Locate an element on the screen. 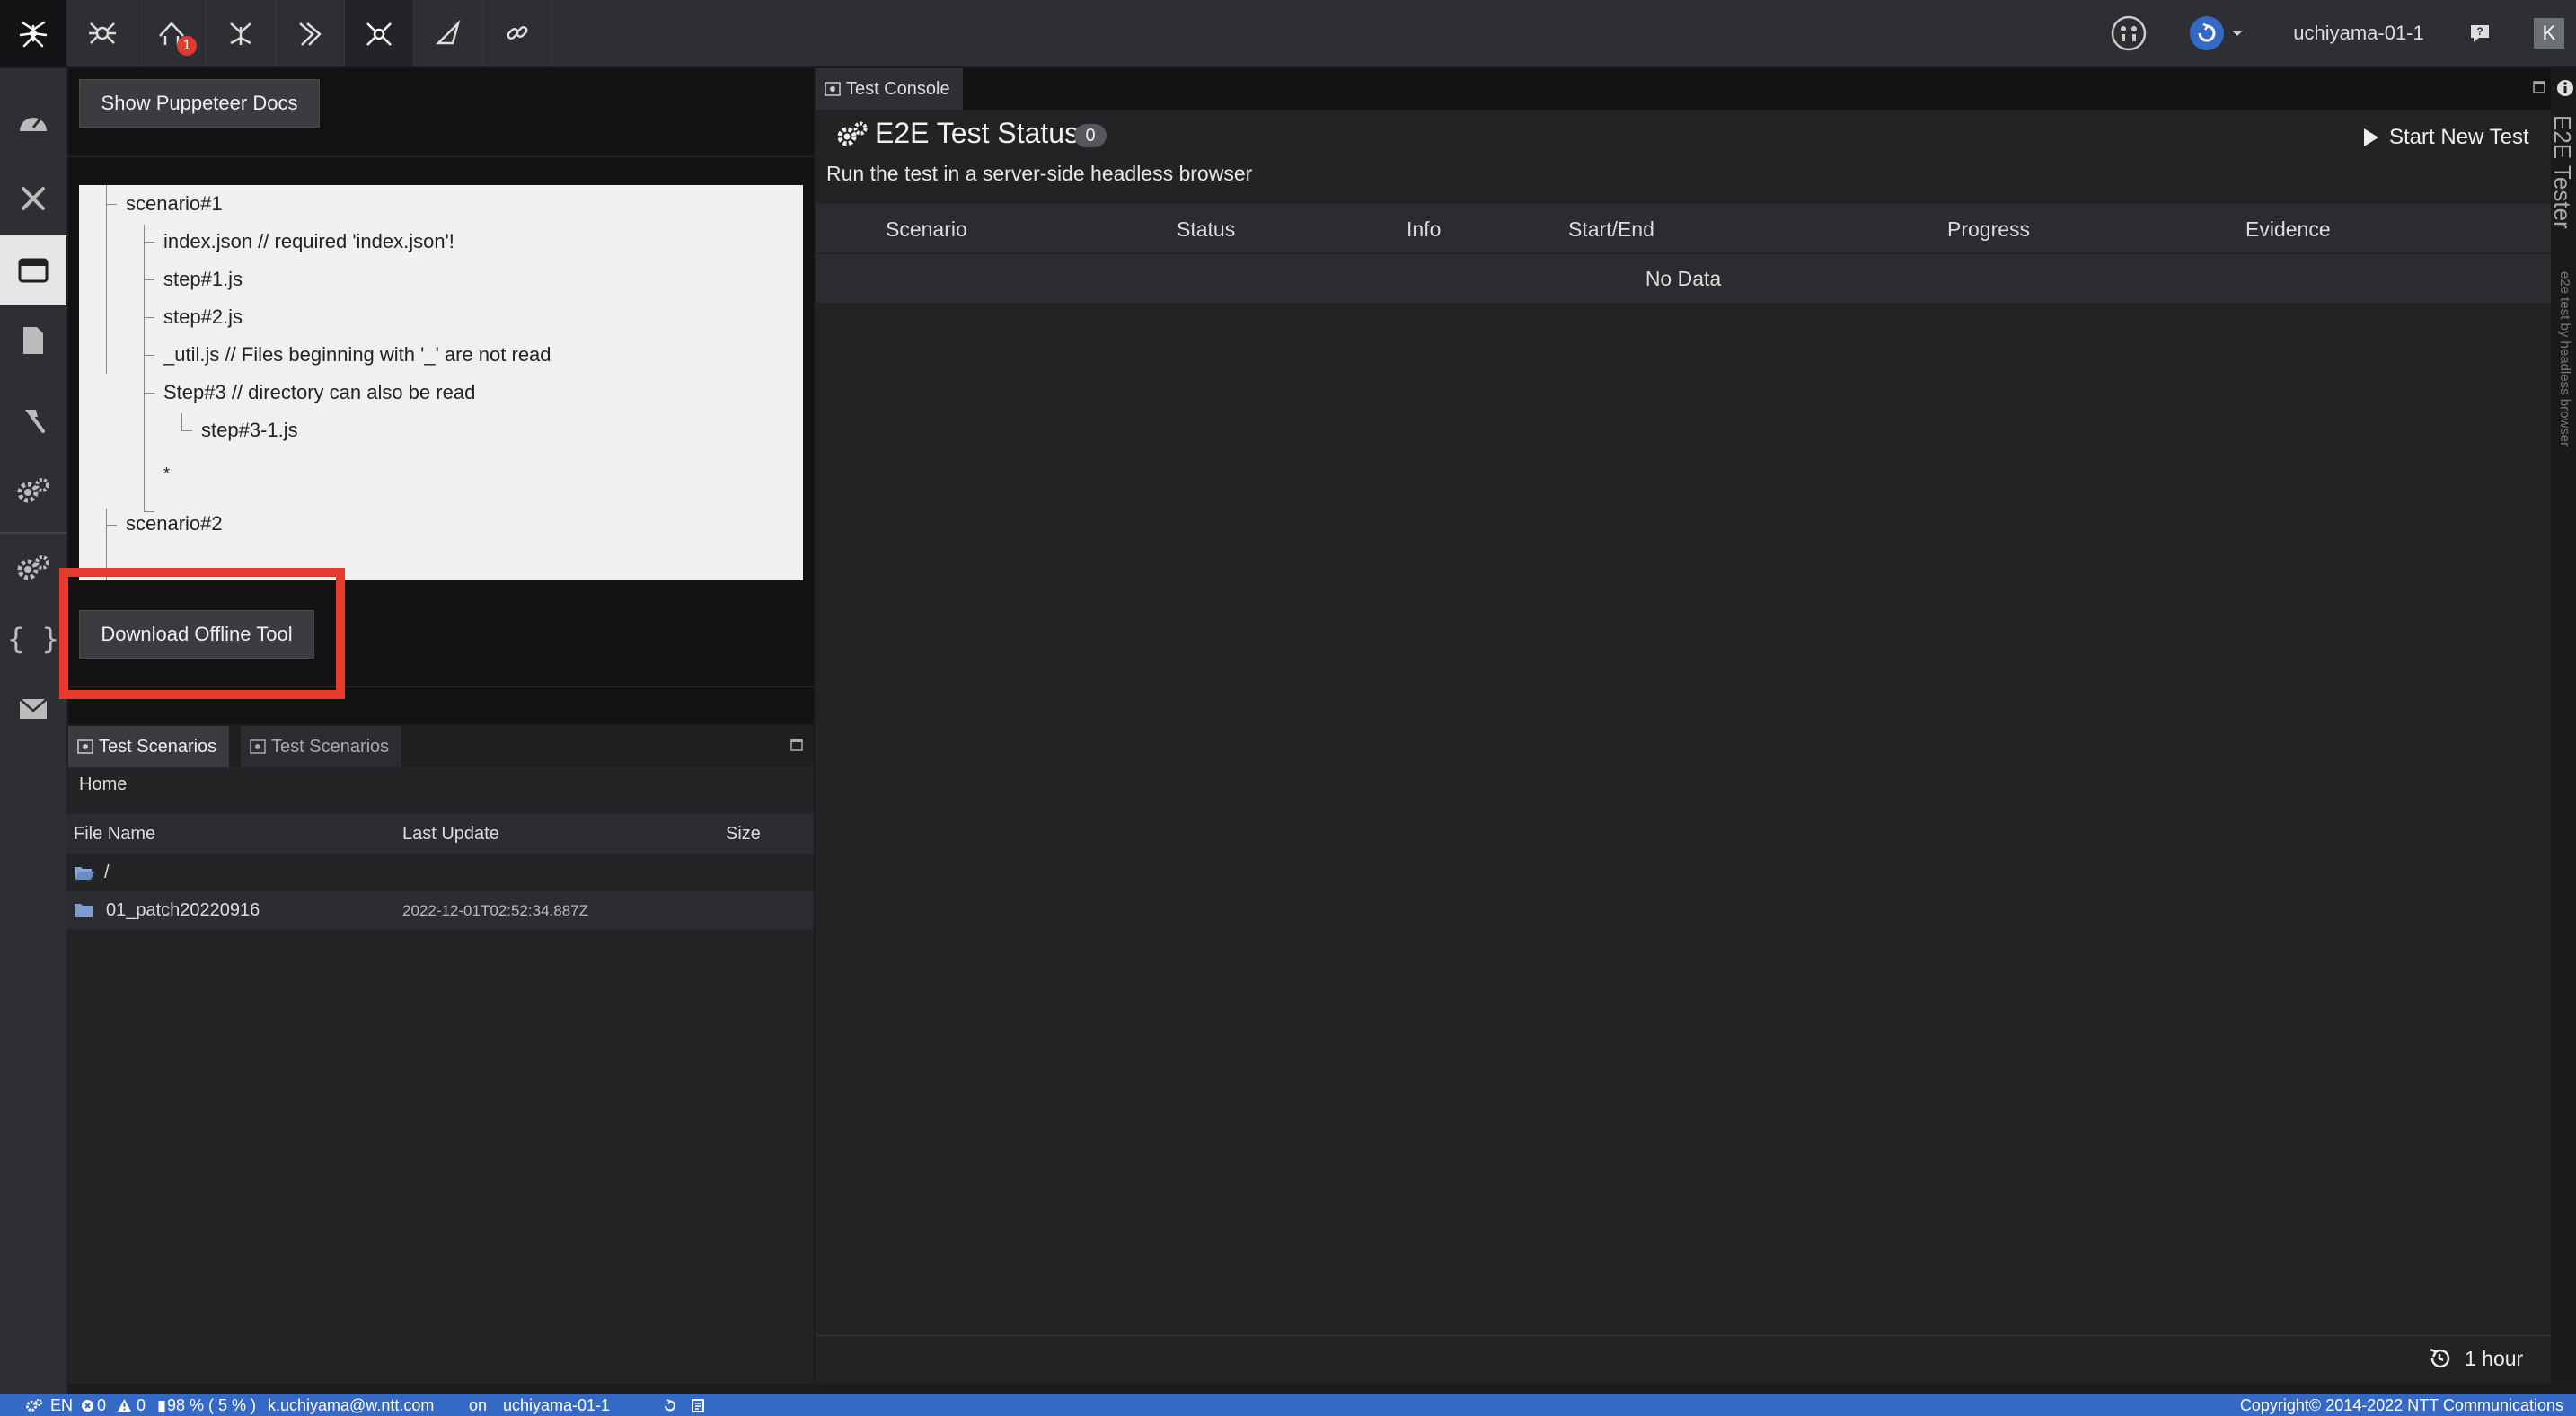 The image size is (2576, 1416). tab-test-scenarios-2: Test Scenarios is located at coordinates (321, 746).